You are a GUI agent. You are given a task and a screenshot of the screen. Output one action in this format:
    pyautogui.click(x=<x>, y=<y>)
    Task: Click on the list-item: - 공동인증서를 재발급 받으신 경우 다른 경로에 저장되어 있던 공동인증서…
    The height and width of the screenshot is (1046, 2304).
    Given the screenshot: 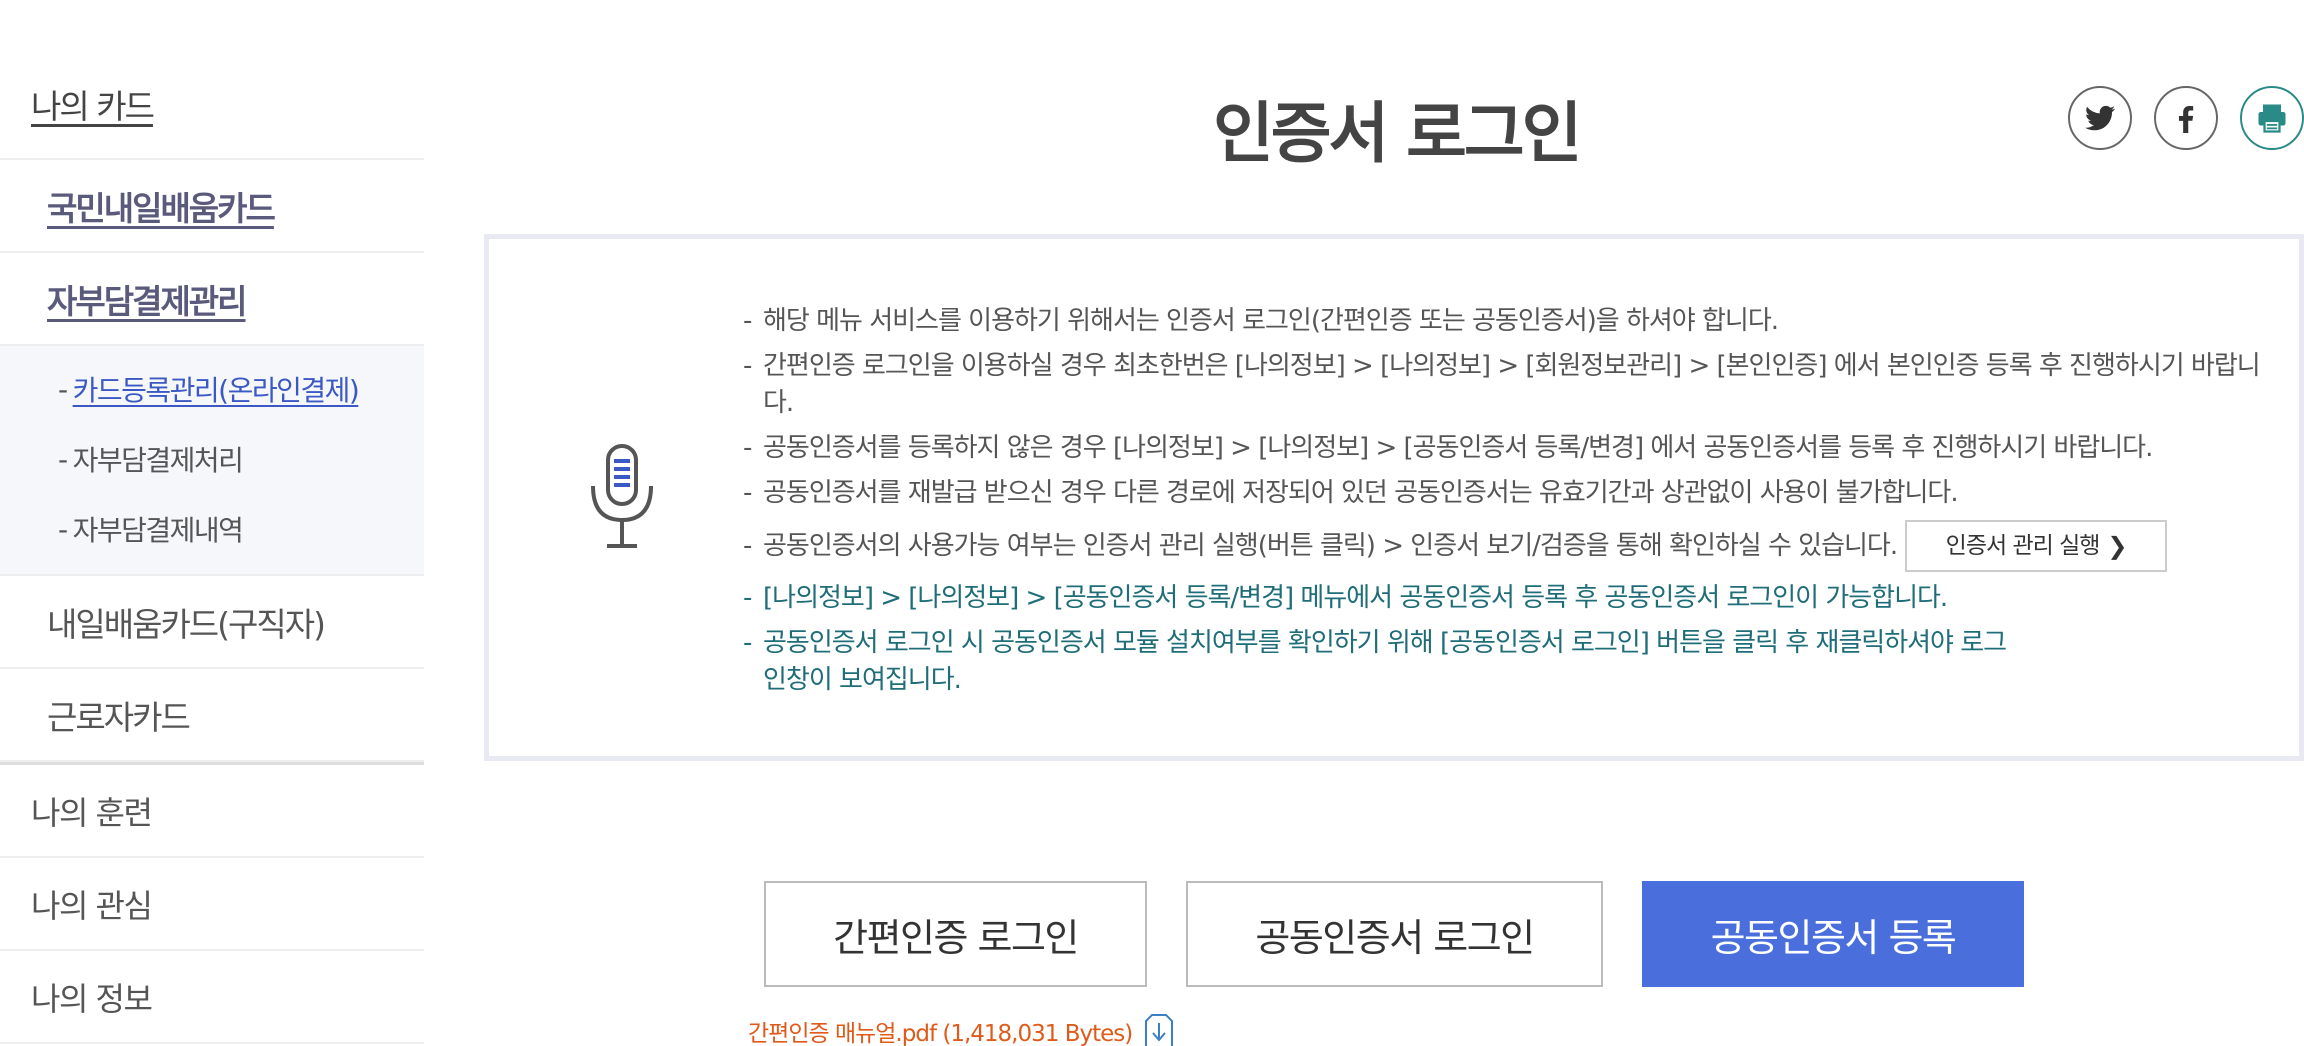 What is the action you would take?
    pyautogui.click(x=1513, y=493)
    